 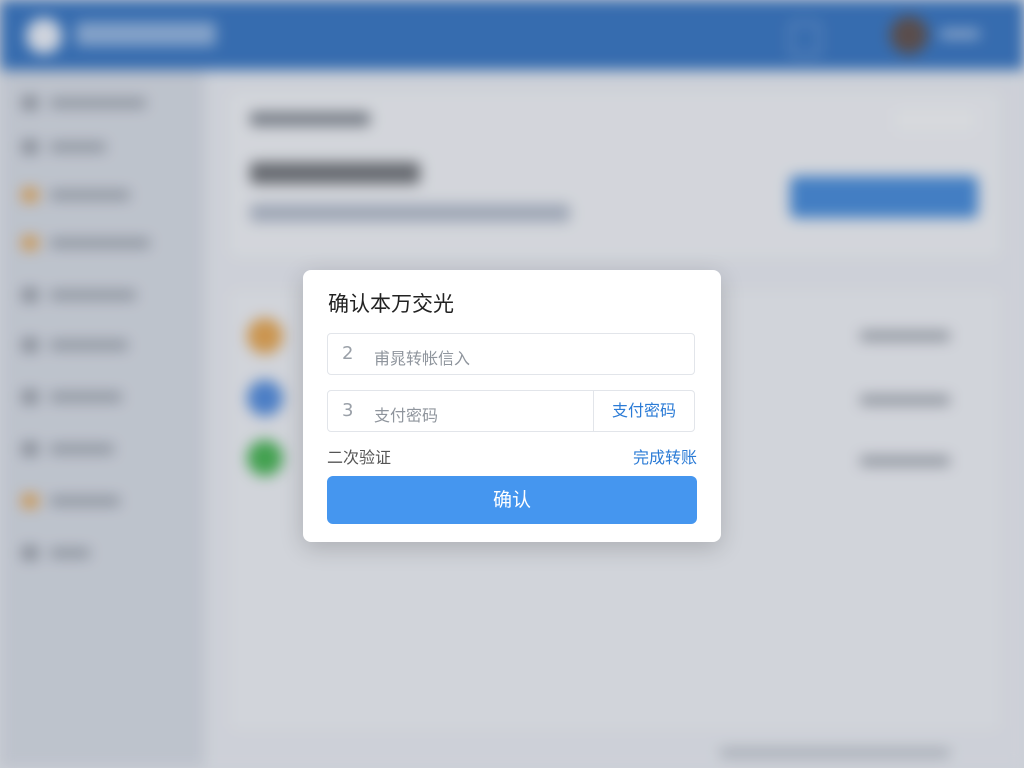 I want to click on confirm-button: 确认, so click(x=512, y=500).